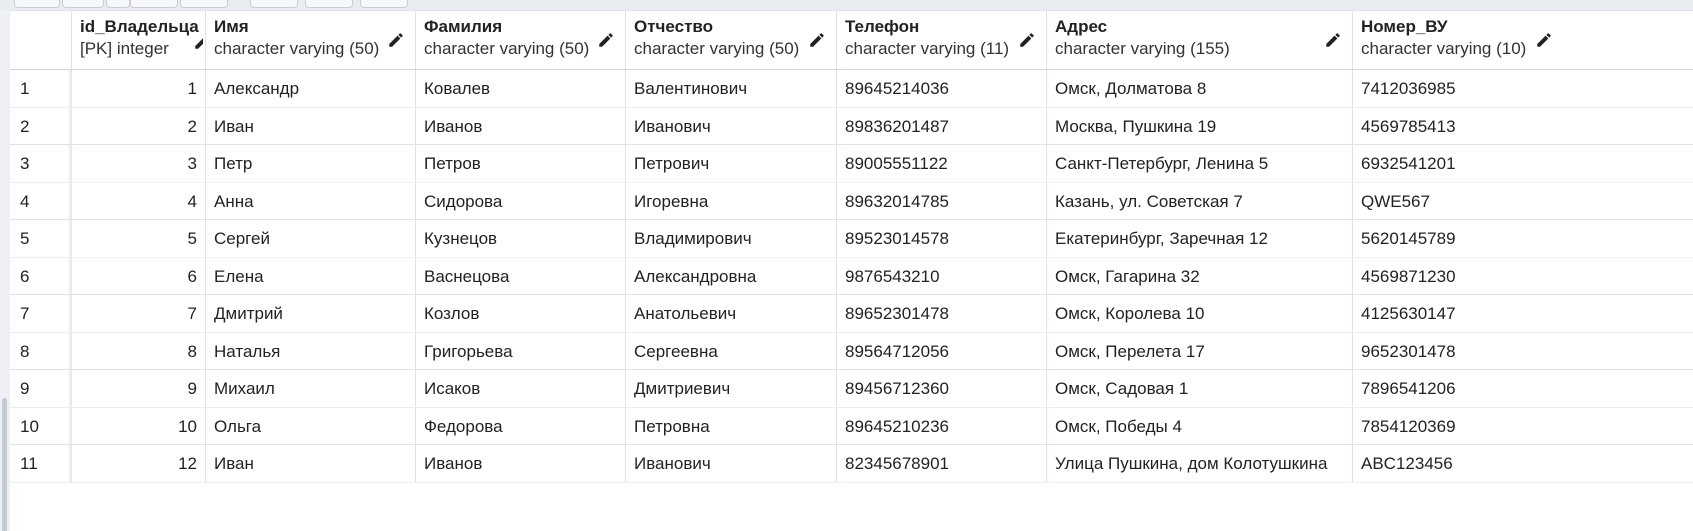 The width and height of the screenshot is (1693, 531). Describe the element at coordinates (139, 350) in the screenshot. I see `table-cell: 8` at that location.